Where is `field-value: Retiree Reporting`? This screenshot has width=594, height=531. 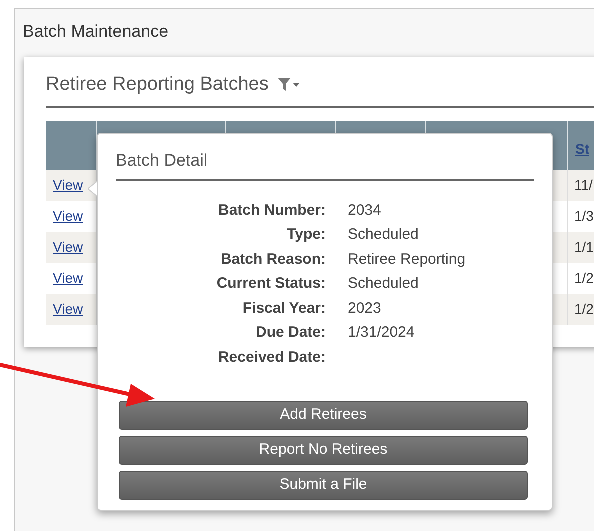 field-value: Retiree Reporting is located at coordinates (407, 260).